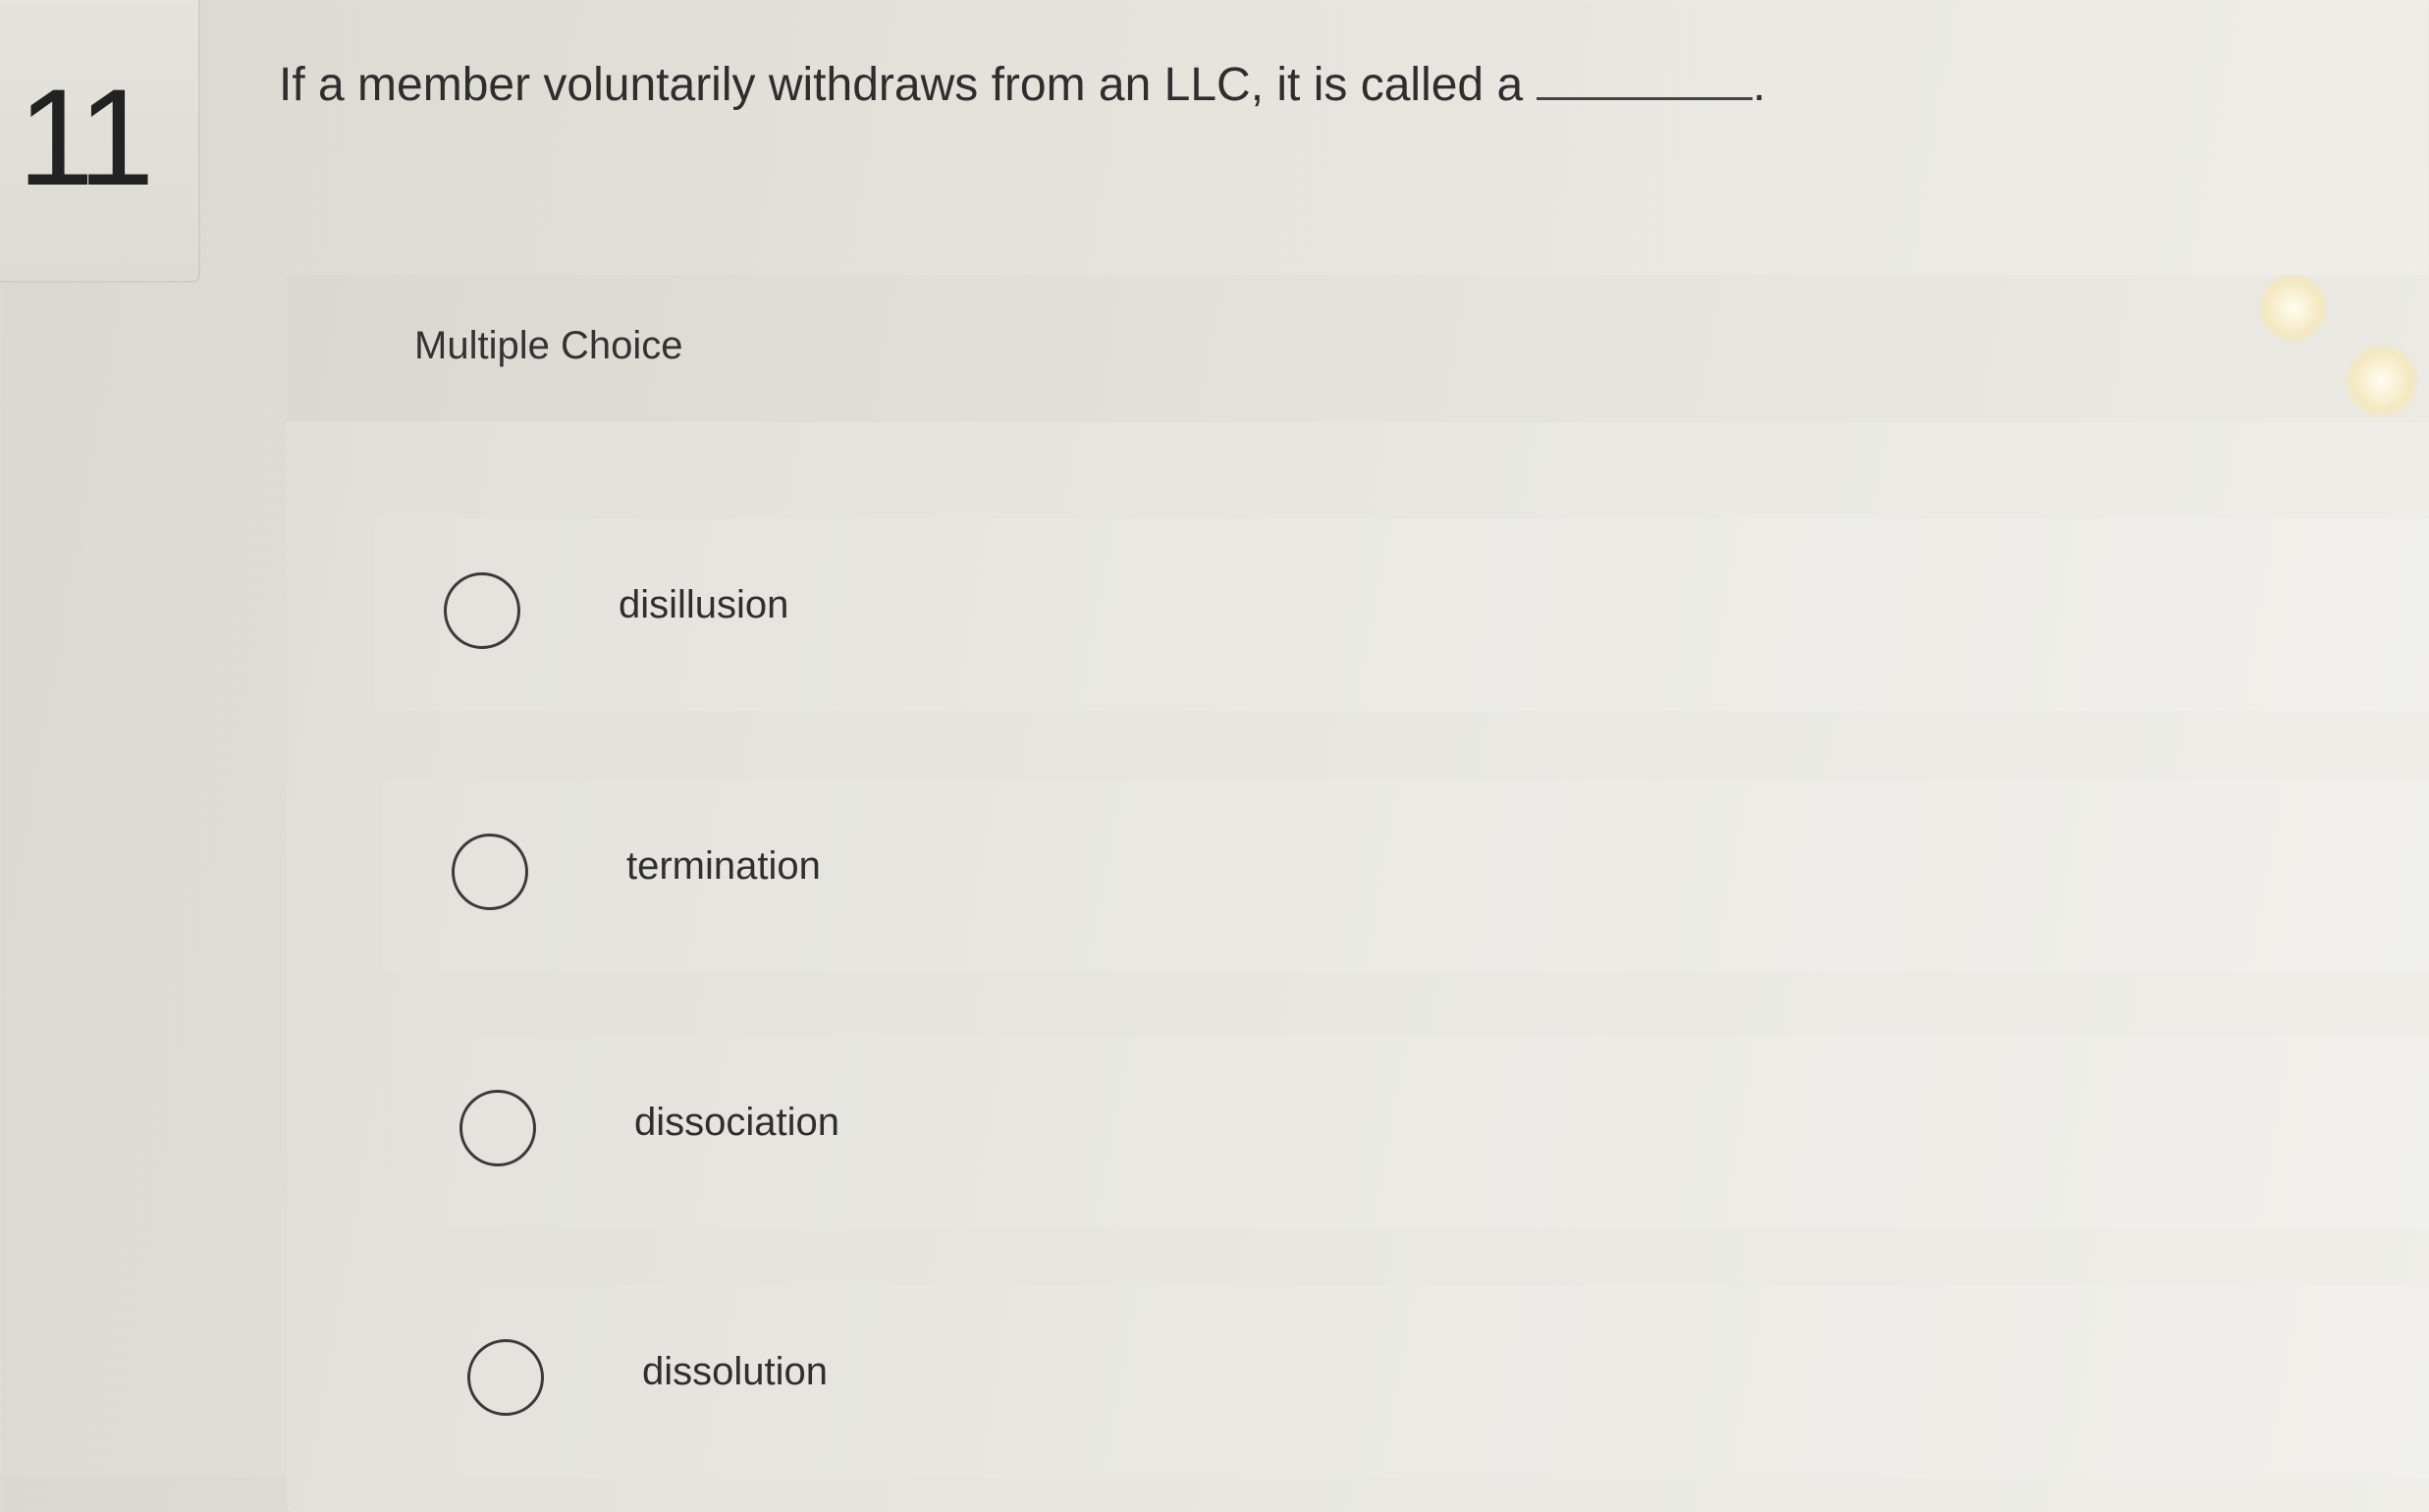 The width and height of the screenshot is (2429, 1512). What do you see at coordinates (1406, 876) in the screenshot?
I see `option-termination: termination` at bounding box center [1406, 876].